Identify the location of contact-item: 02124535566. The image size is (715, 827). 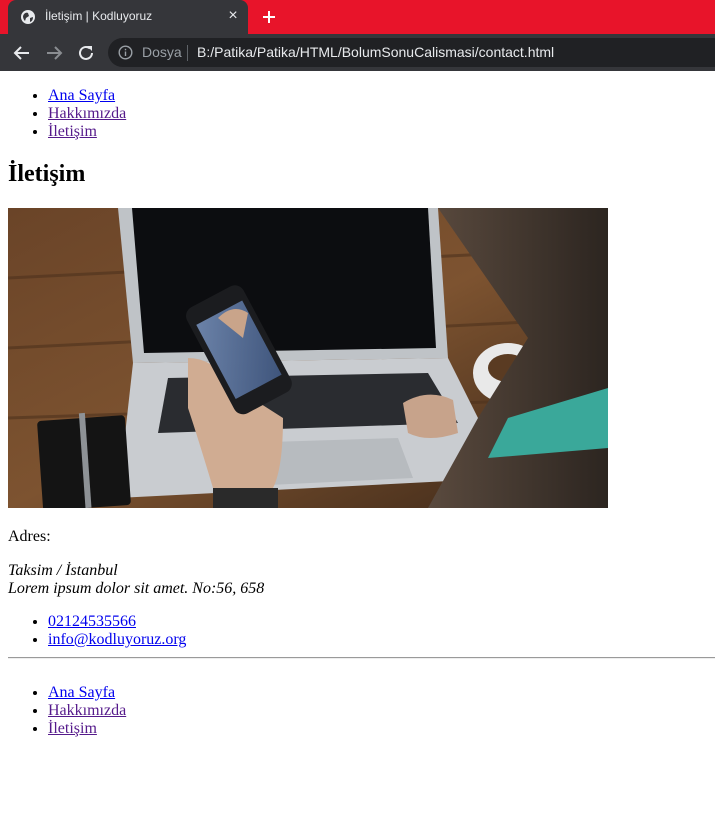
(117, 622).